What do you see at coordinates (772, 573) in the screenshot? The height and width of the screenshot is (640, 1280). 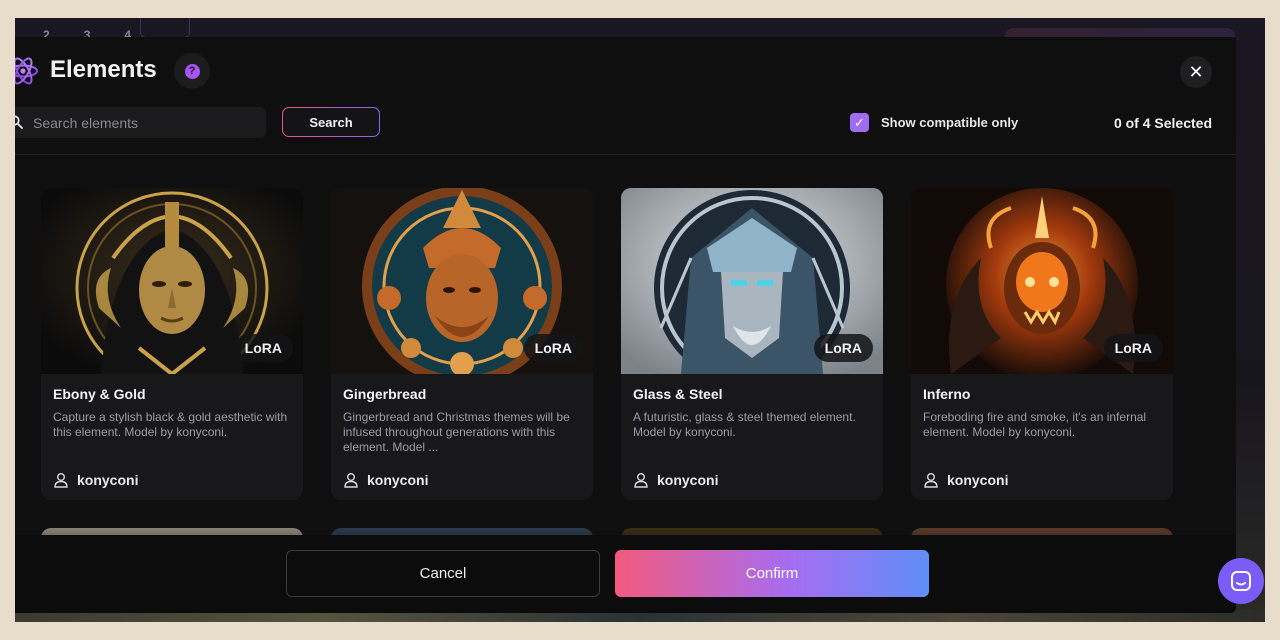 I see `confirm-button: Confirm` at bounding box center [772, 573].